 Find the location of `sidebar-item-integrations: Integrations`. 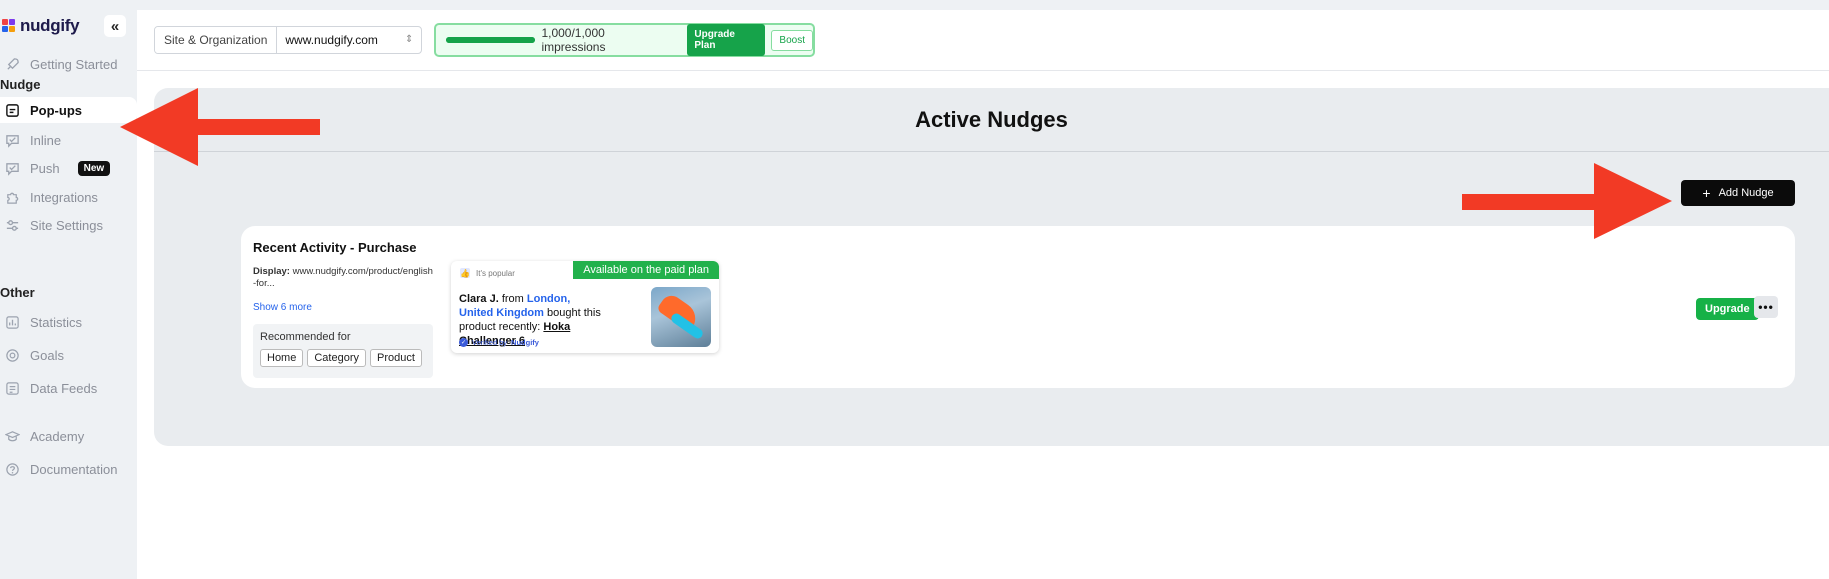

sidebar-item-integrations: Integrations is located at coordinates (68, 197).